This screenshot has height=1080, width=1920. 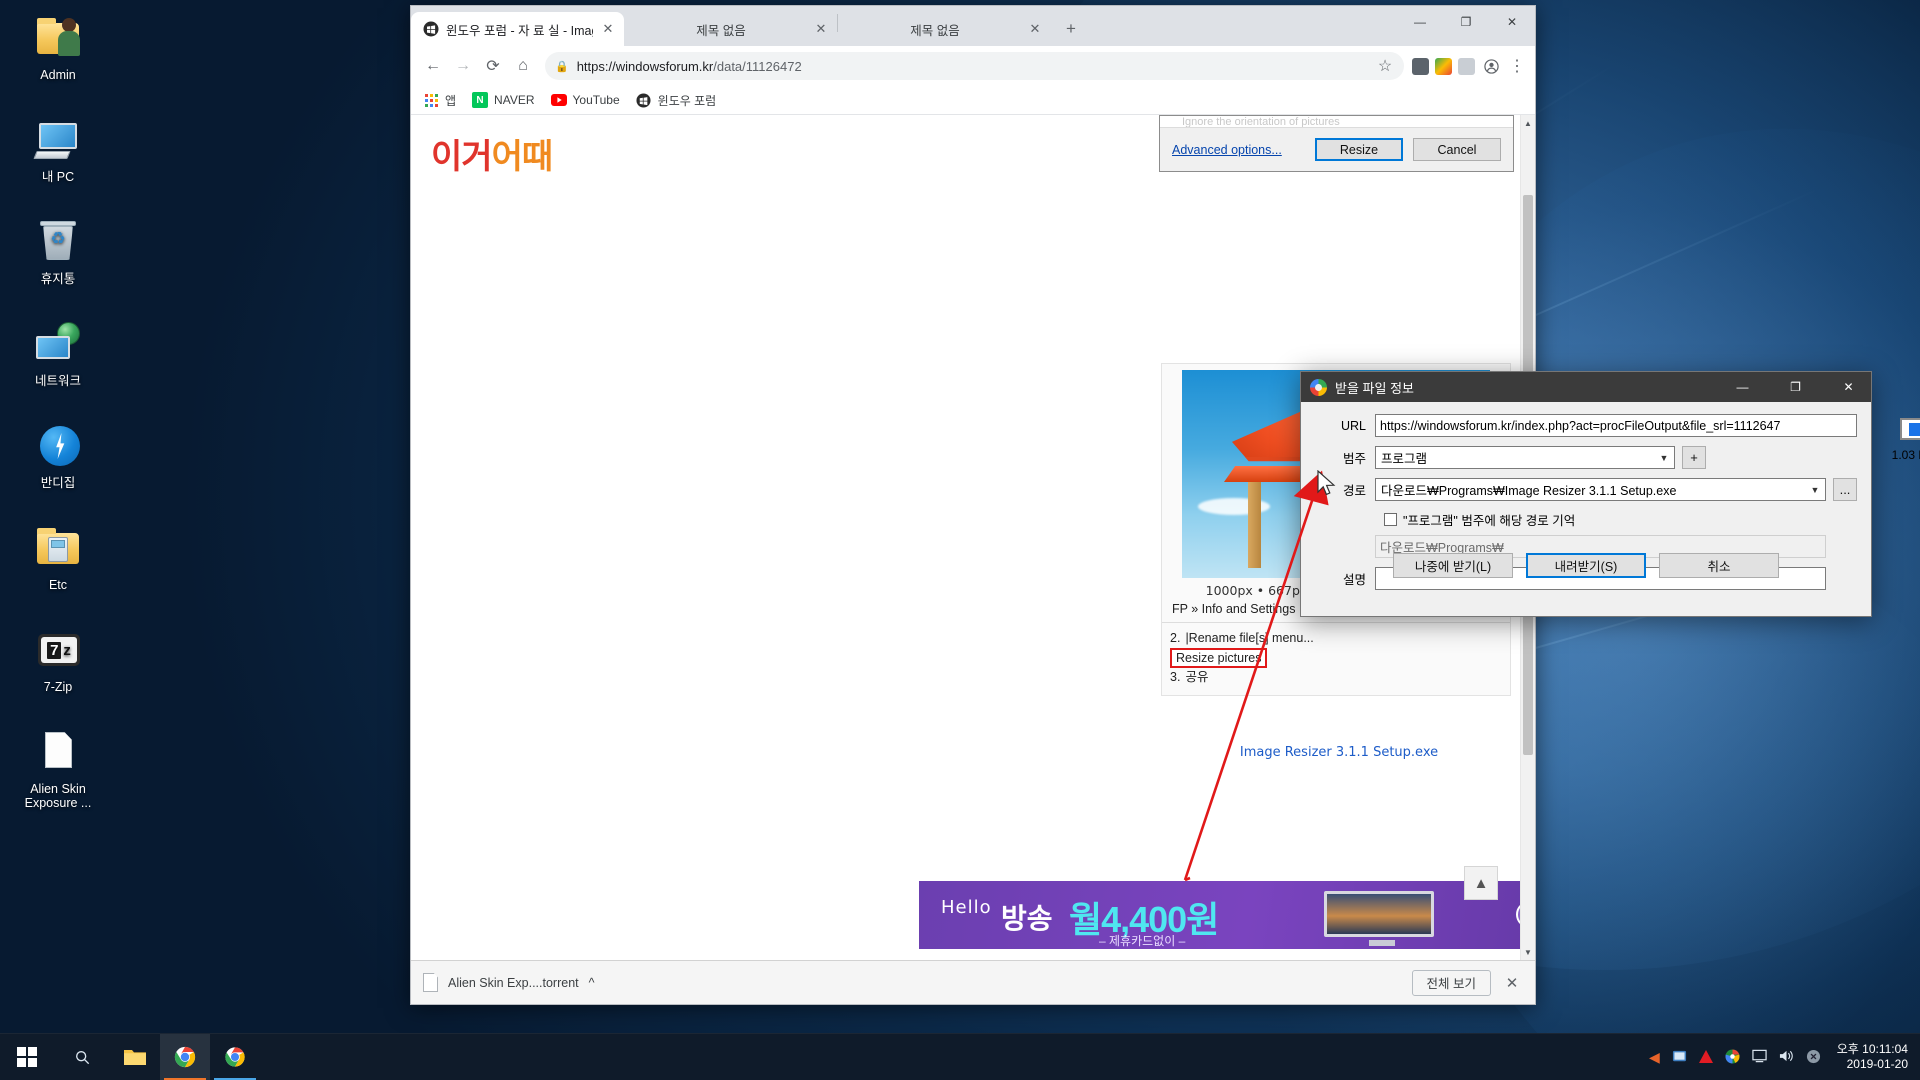 What do you see at coordinates (463, 66) in the screenshot?
I see `forward-icon: →` at bounding box center [463, 66].